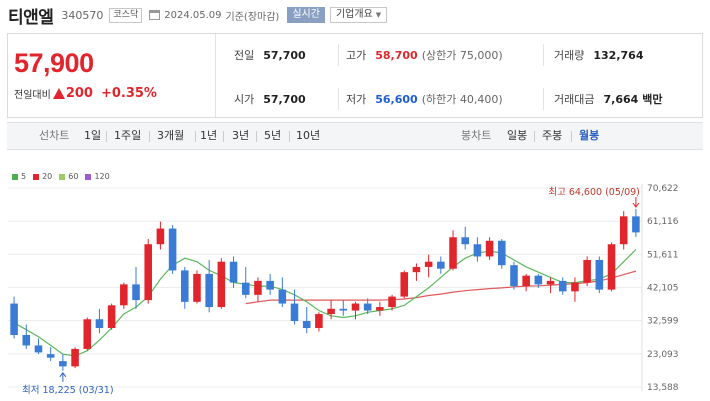  What do you see at coordinates (252, 17) in the screenshot?
I see `quote-basis: 기준(장마감)` at bounding box center [252, 17].